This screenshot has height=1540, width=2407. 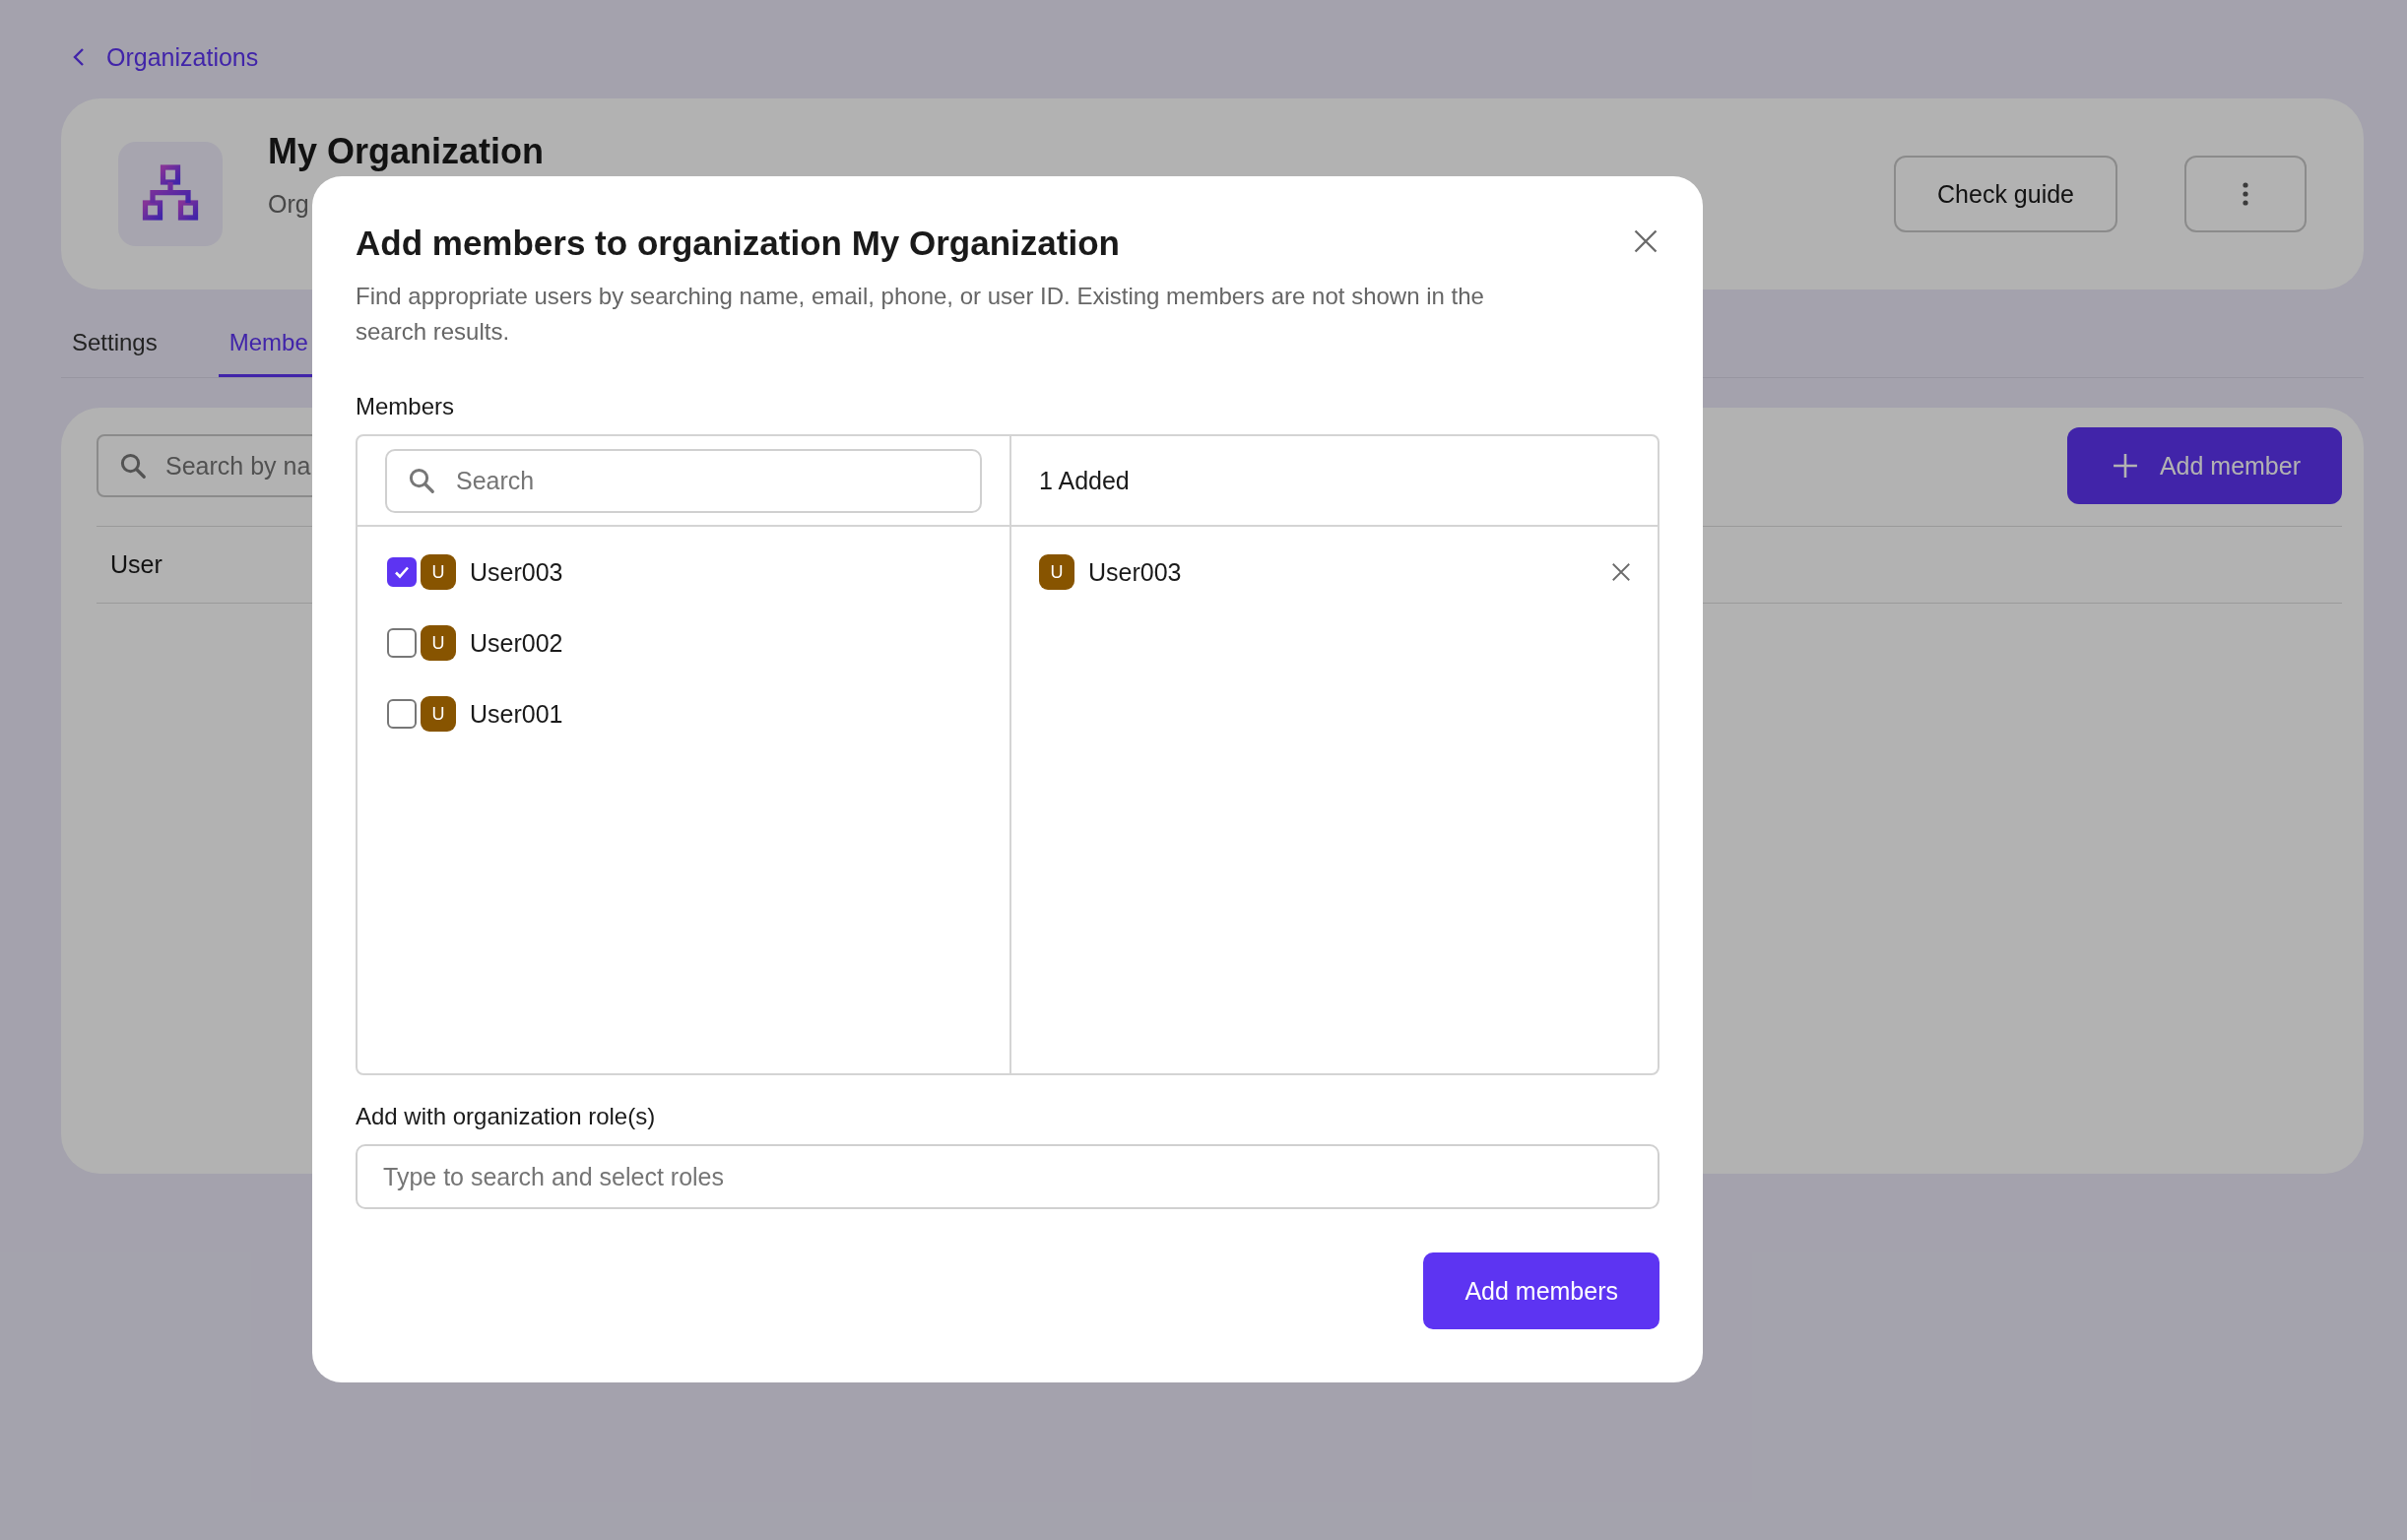 What do you see at coordinates (289, 204) in the screenshot?
I see `organization-subtitle: Org` at bounding box center [289, 204].